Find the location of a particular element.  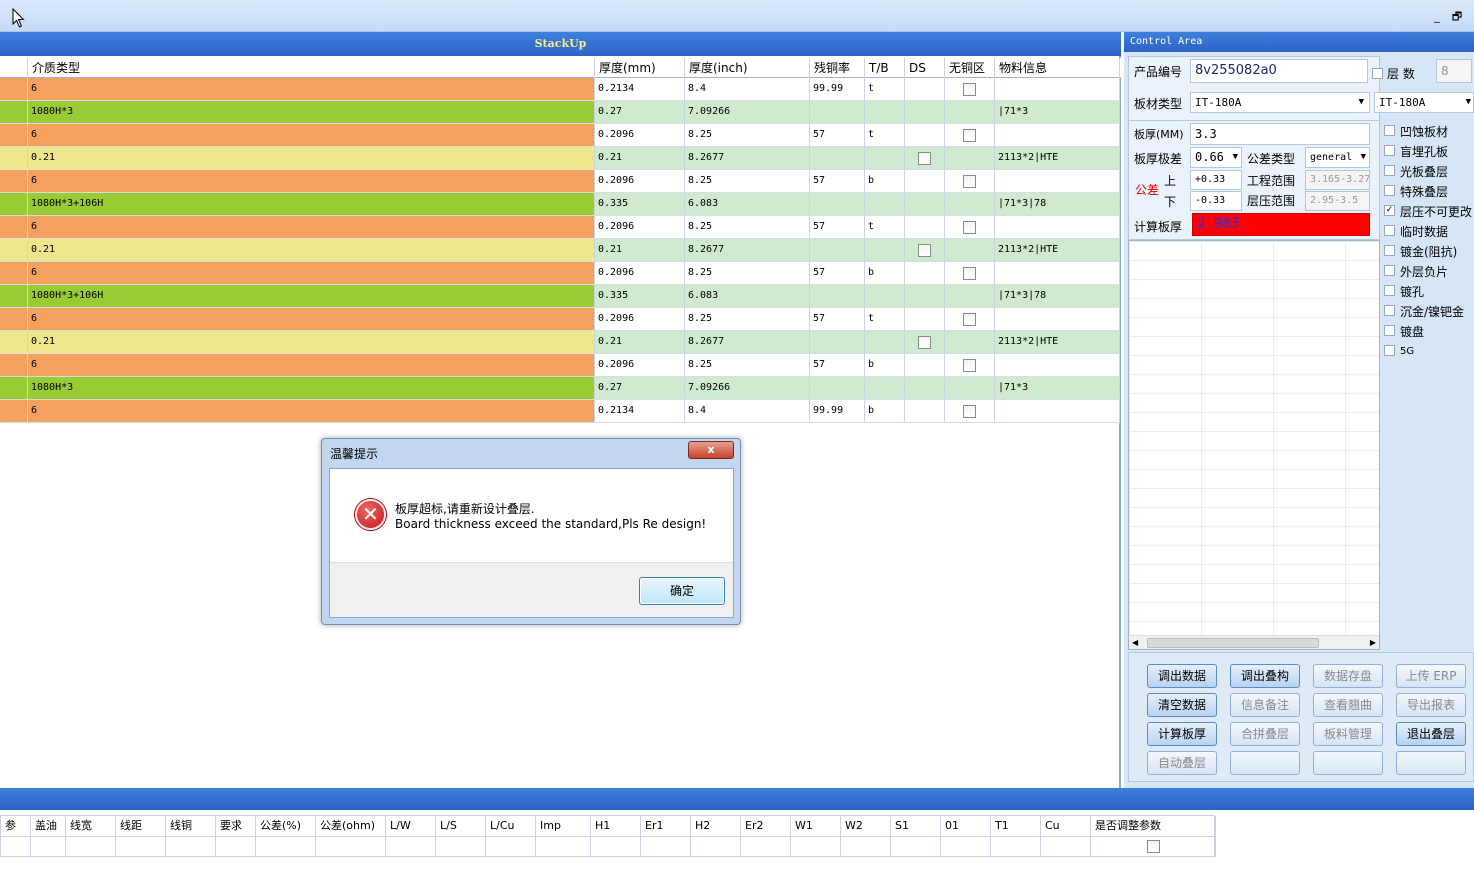

option-item: ✓ 层压不可更改 is located at coordinates (1428, 211).